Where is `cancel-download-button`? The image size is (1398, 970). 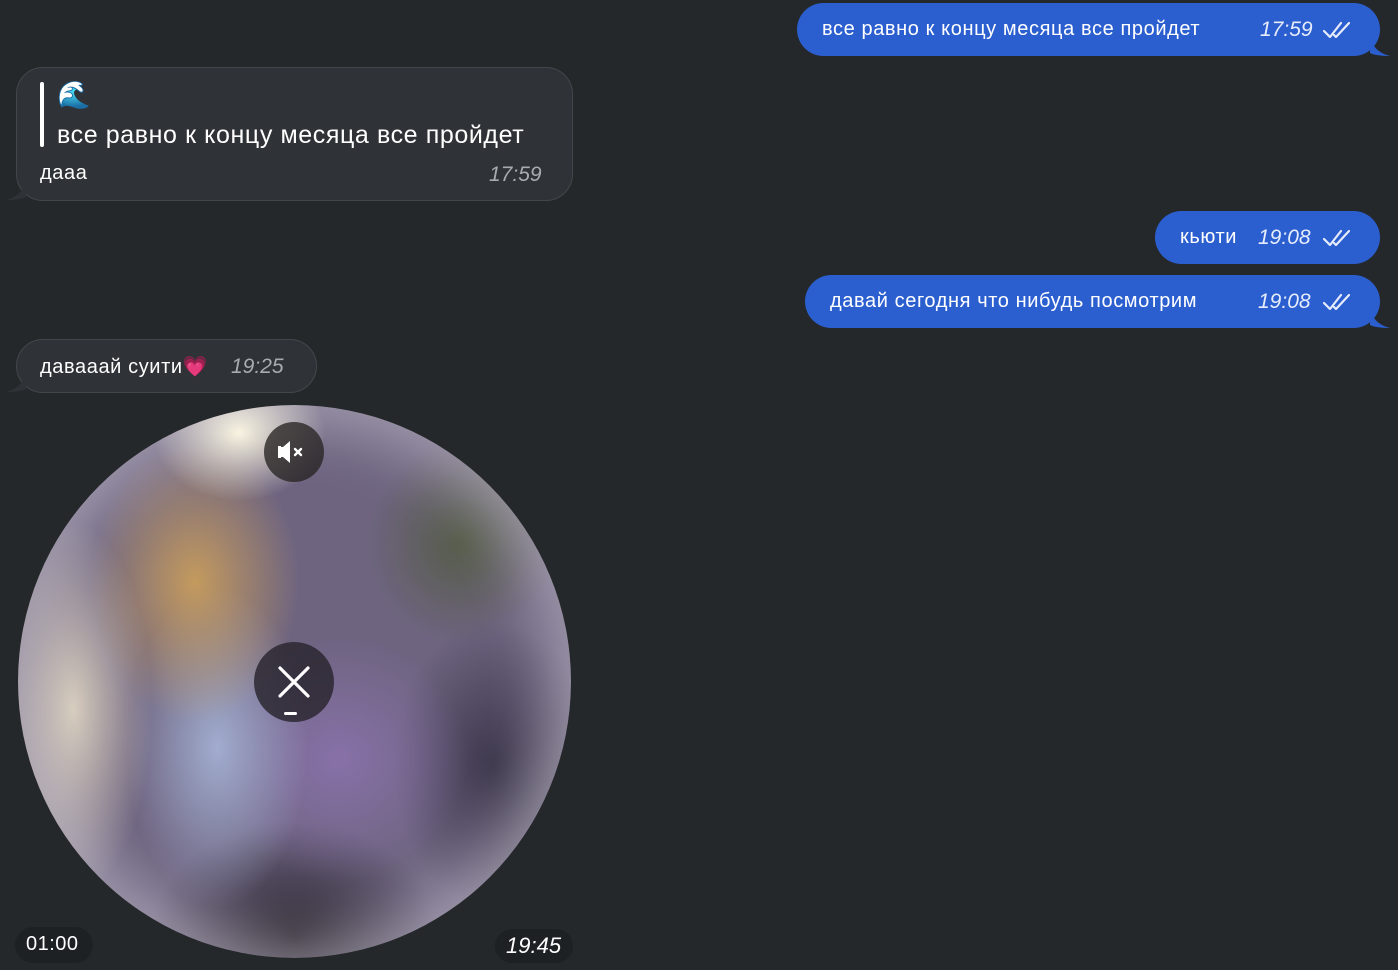 cancel-download-button is located at coordinates (294, 682).